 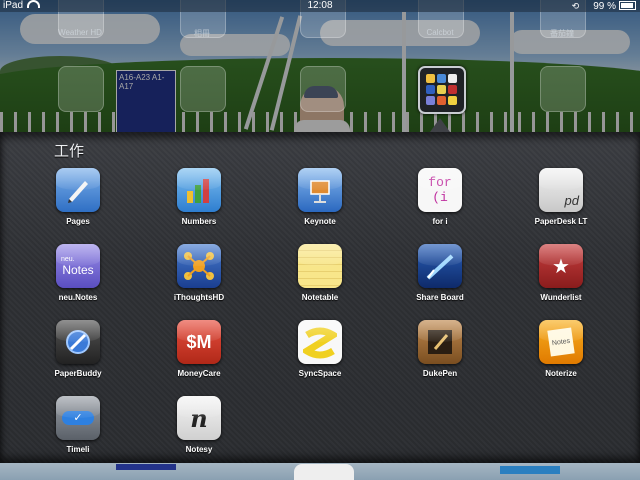 I want to click on app-dukepen: DukePen, so click(x=440, y=349).